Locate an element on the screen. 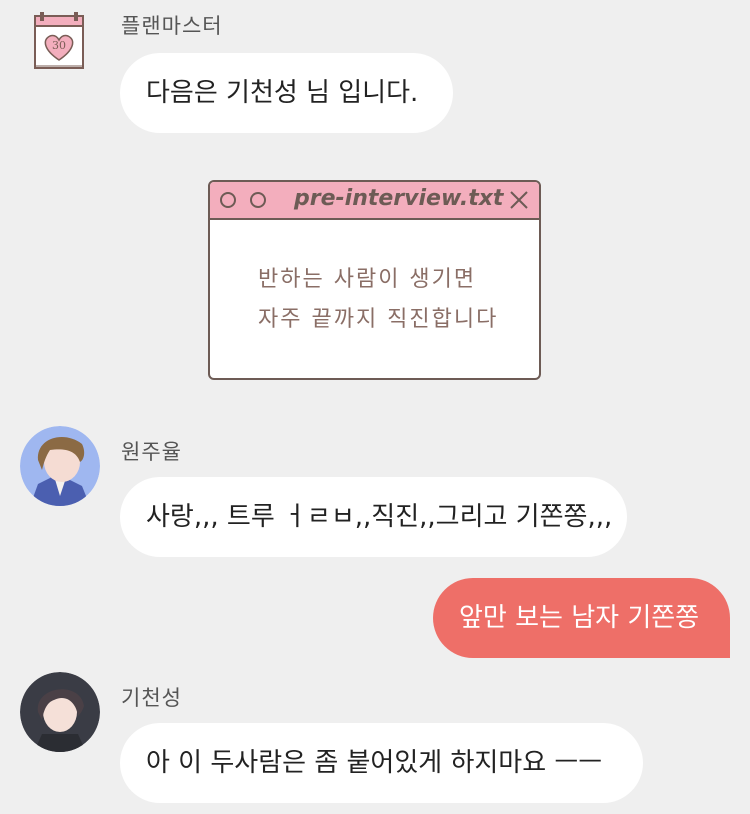  notepad-titlebar: pre-interview.txt is located at coordinates (374, 201).